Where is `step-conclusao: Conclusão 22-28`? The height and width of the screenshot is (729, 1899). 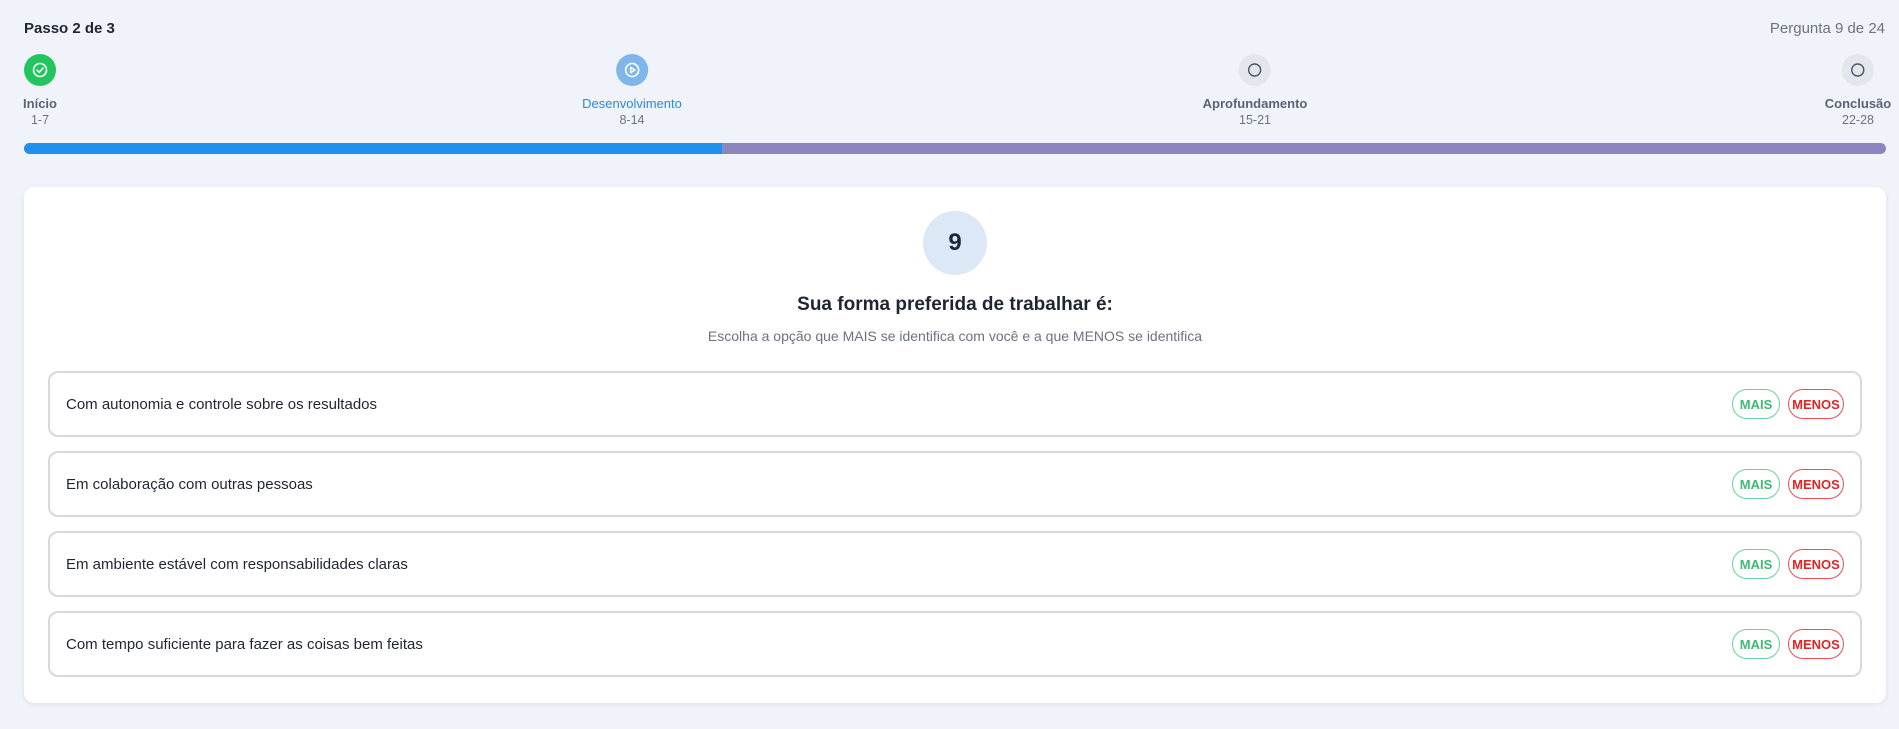 step-conclusao: Conclusão 22-28 is located at coordinates (1858, 90).